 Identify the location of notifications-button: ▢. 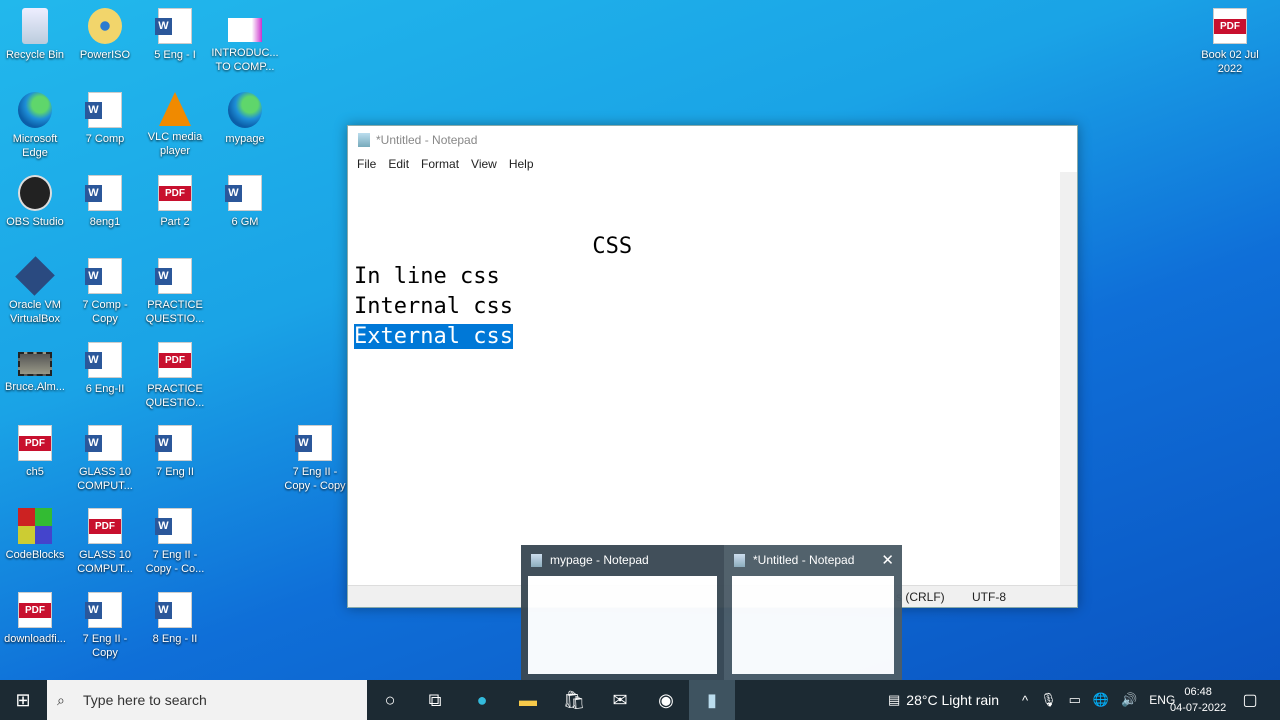
(1250, 700).